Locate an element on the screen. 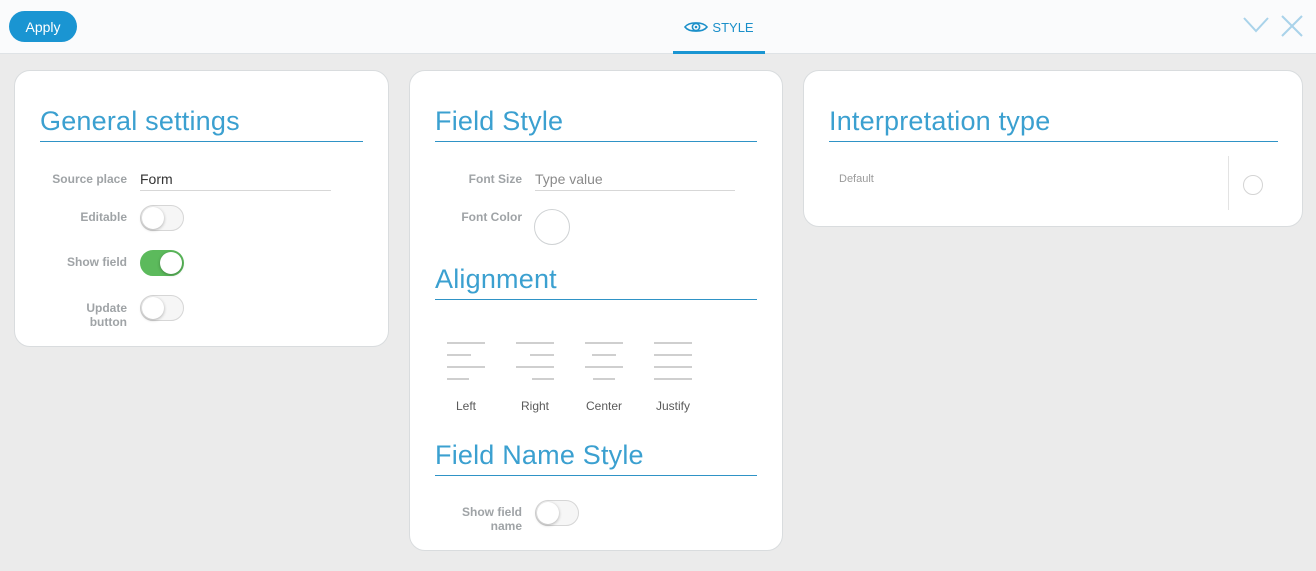  default-radio is located at coordinates (1253, 185).